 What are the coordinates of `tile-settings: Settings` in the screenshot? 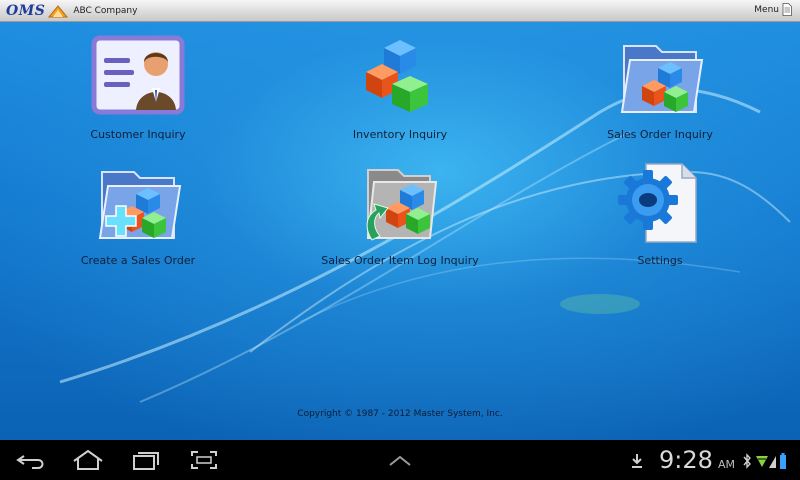 It's located at (660, 212).